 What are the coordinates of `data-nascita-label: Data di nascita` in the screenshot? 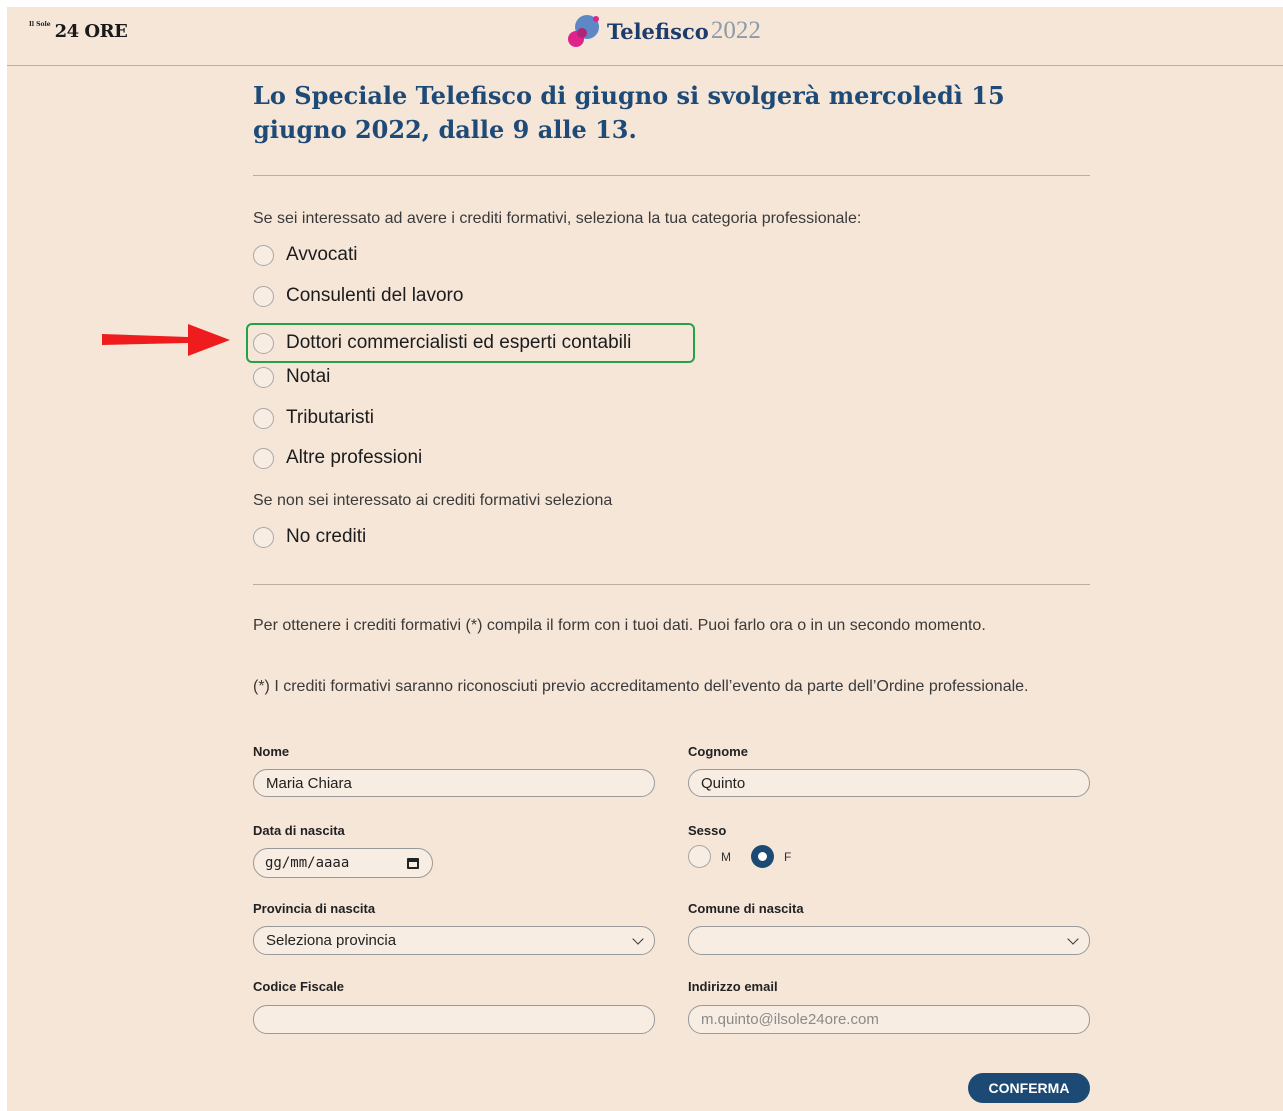 It's located at (299, 830).